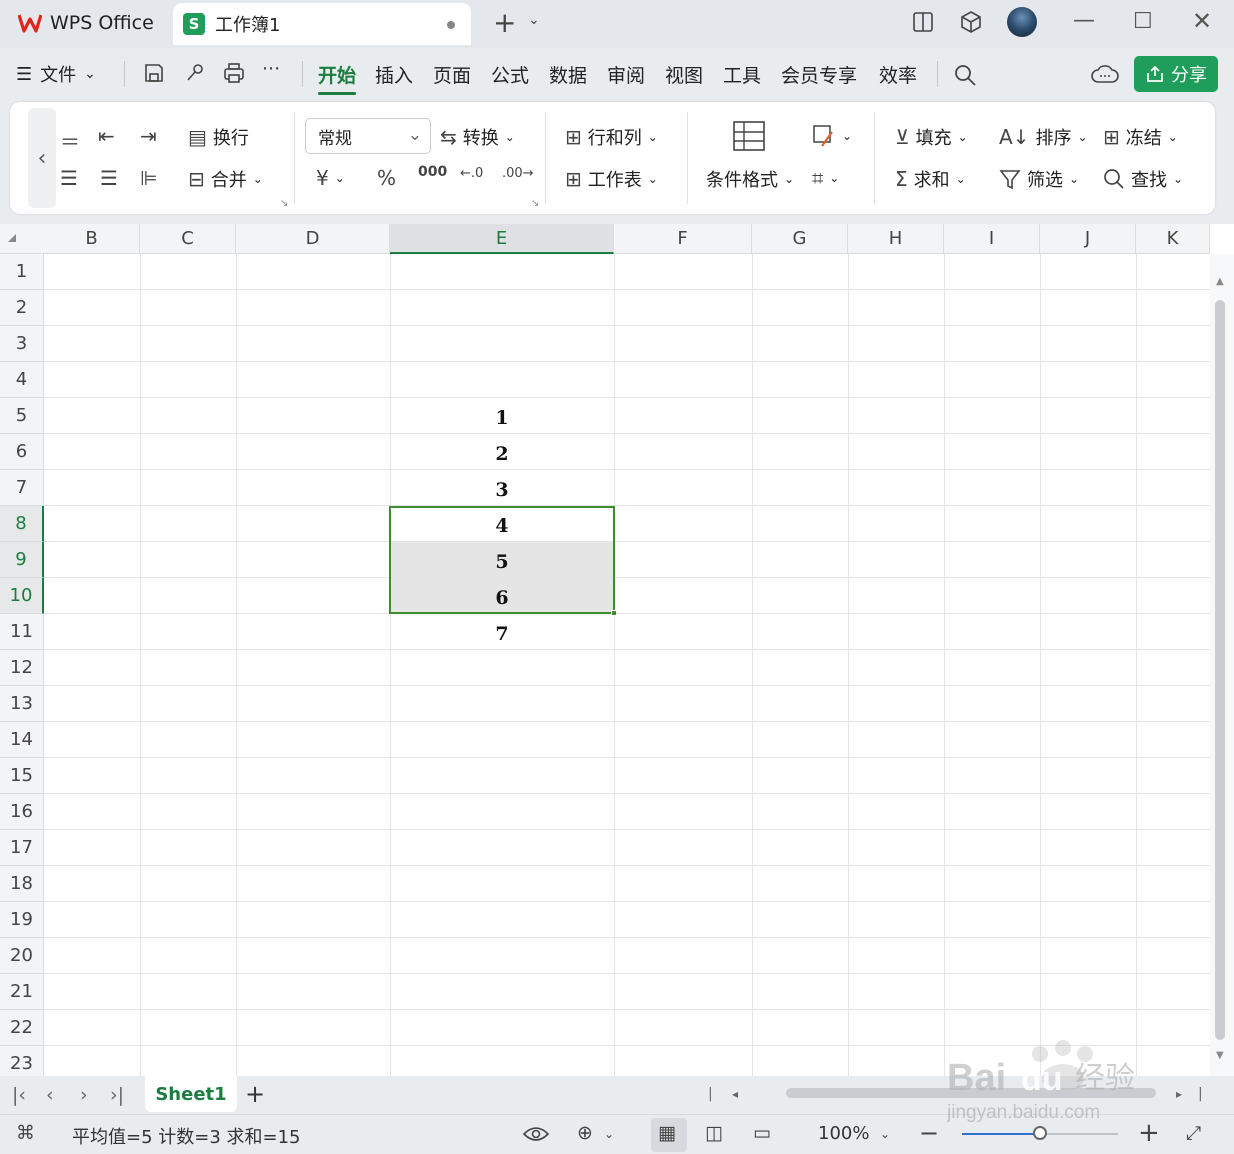  What do you see at coordinates (117, 1095) in the screenshot?
I see `last-sheet-icon: ›|` at bounding box center [117, 1095].